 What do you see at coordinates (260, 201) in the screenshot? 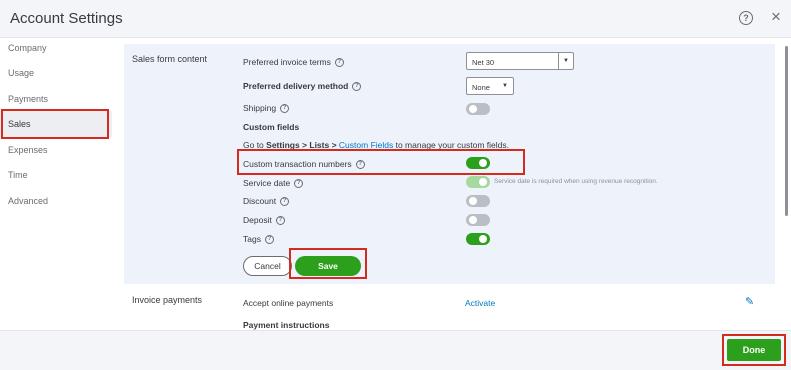
I see `discount-label: Discount` at bounding box center [260, 201].